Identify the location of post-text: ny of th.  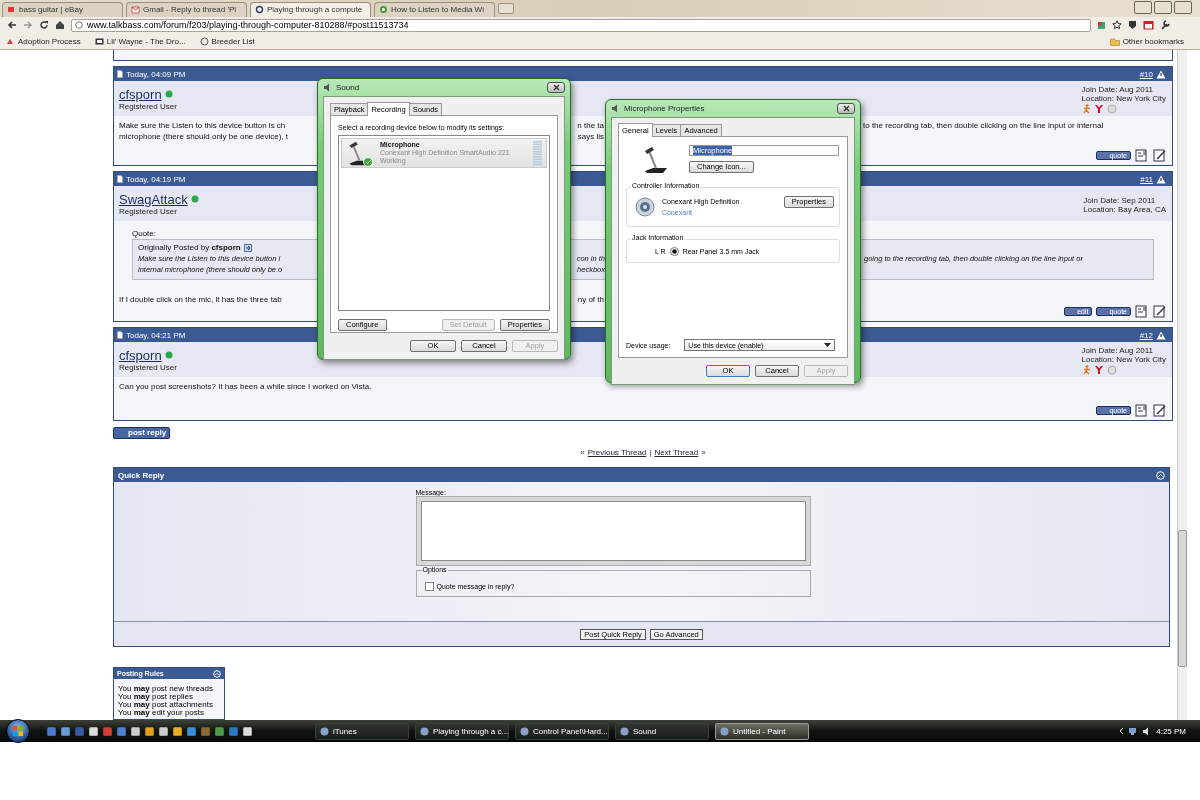
(590, 299).